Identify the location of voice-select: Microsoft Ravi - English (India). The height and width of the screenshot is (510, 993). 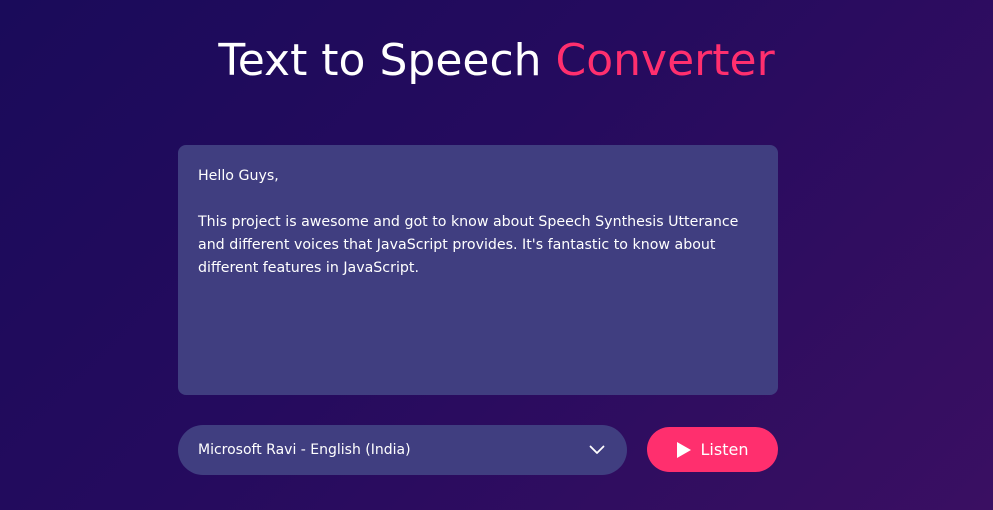
(402, 450).